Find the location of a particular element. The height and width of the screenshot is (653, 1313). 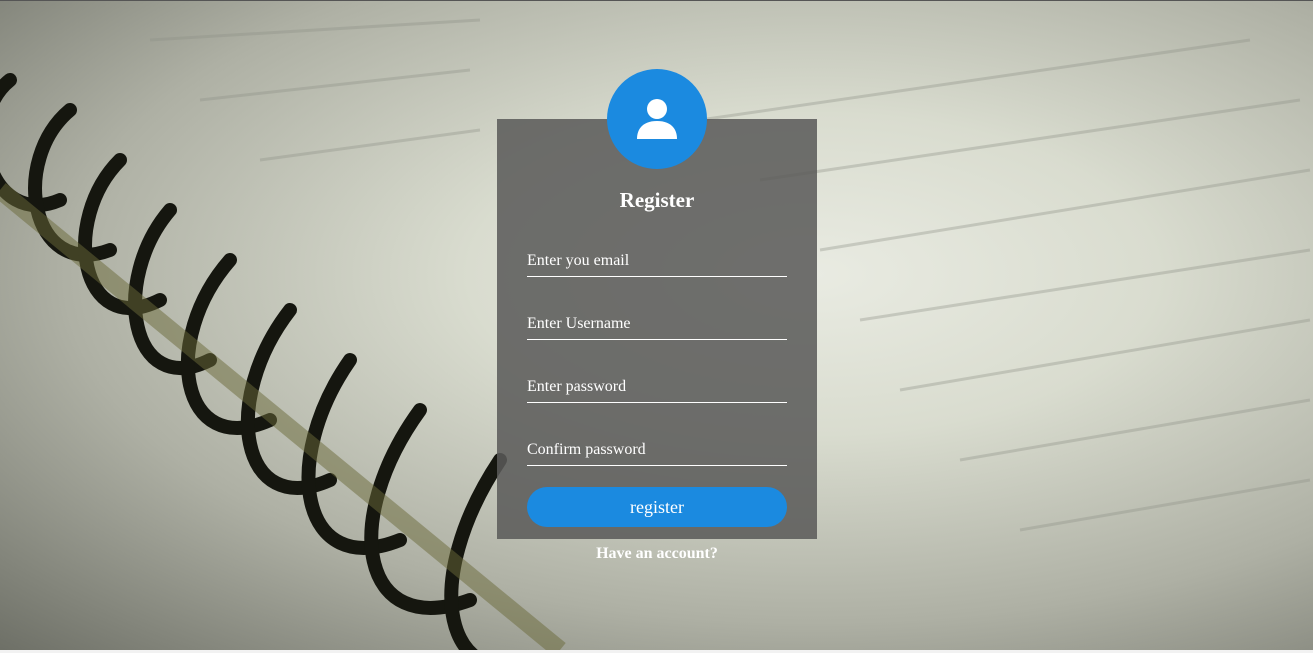

window-top-border is located at coordinates (656, 0).